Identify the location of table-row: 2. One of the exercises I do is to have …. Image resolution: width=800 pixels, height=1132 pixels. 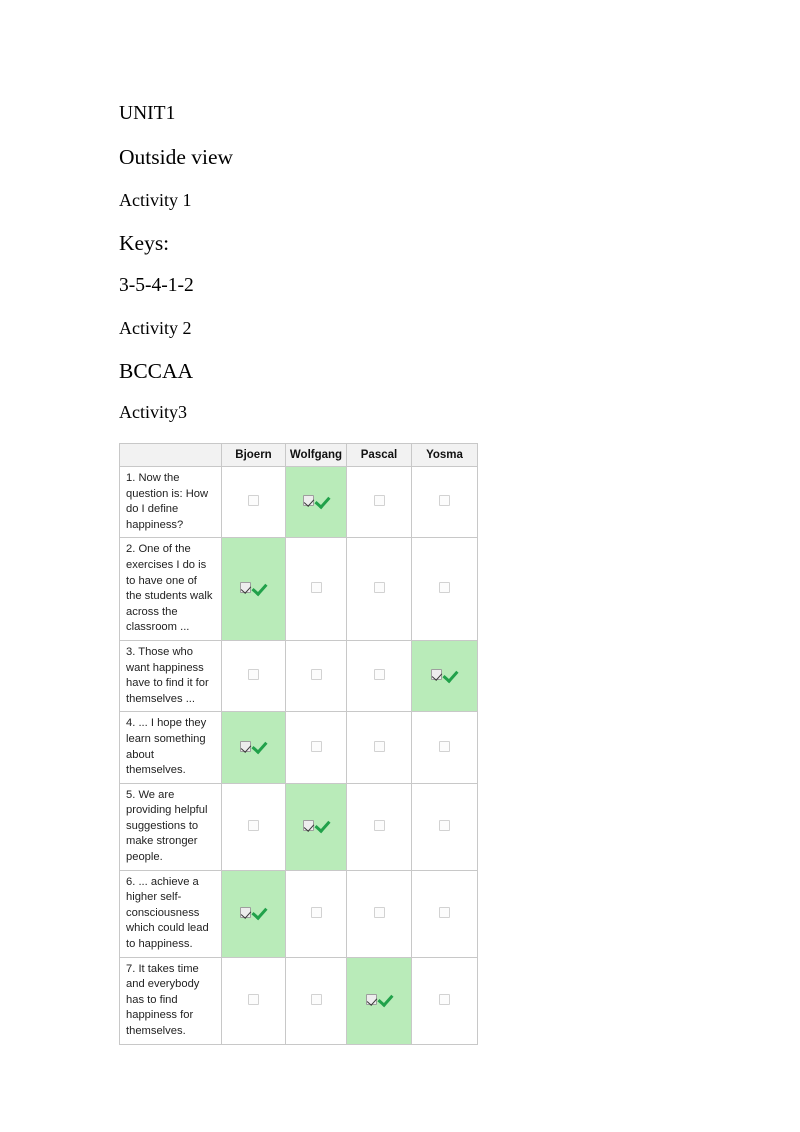
(298, 589).